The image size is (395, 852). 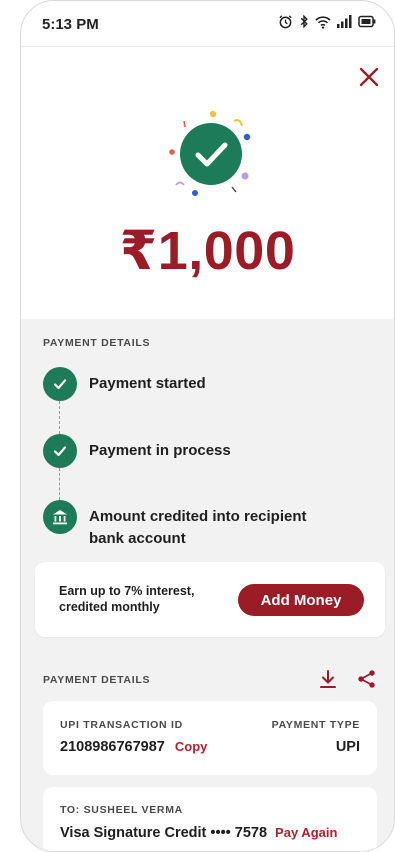 I want to click on step-label: Payment in process, so click(x=160, y=450).